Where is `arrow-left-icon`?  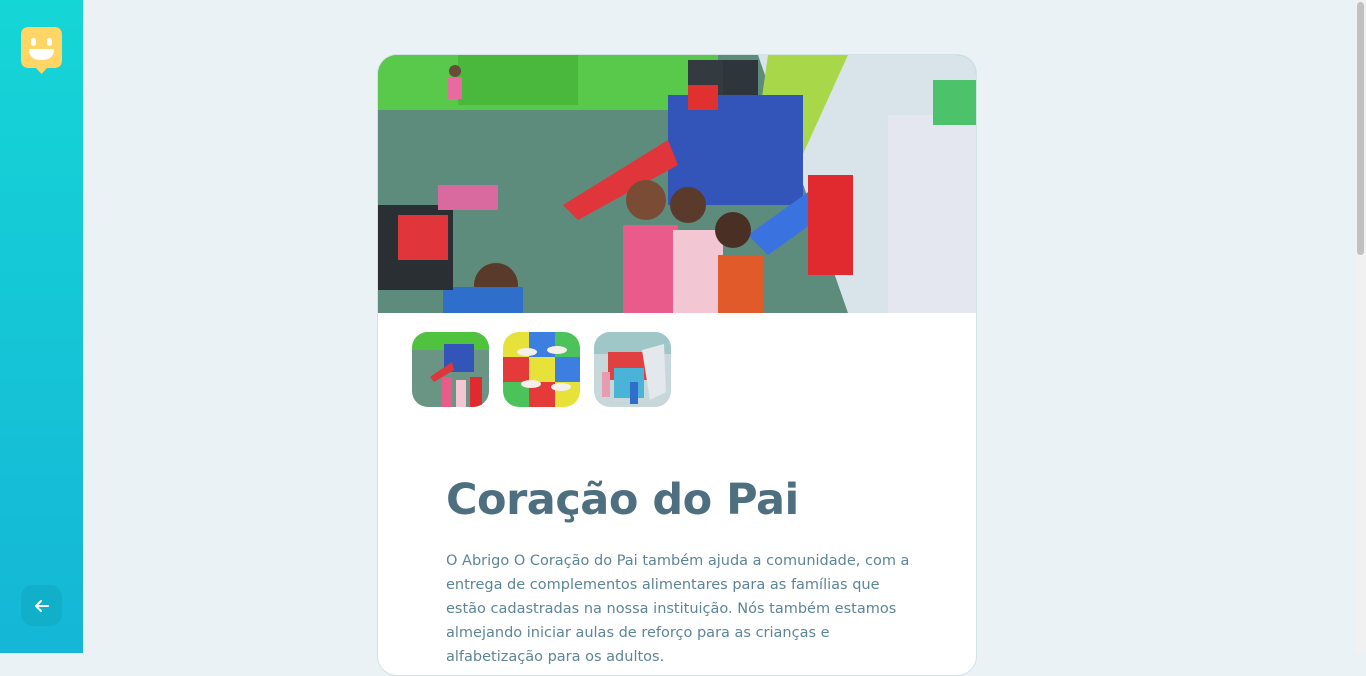
arrow-left-icon is located at coordinates (41, 605).